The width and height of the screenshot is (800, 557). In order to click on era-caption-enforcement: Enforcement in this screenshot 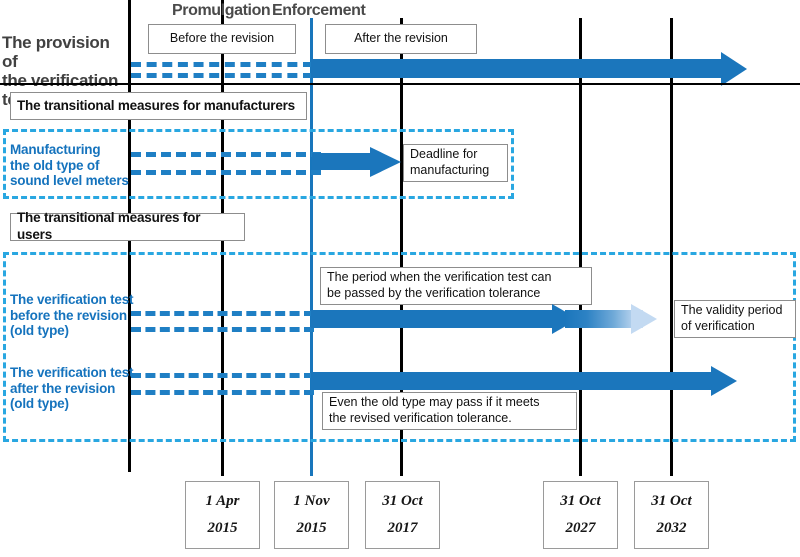, I will do `click(319, 10)`.